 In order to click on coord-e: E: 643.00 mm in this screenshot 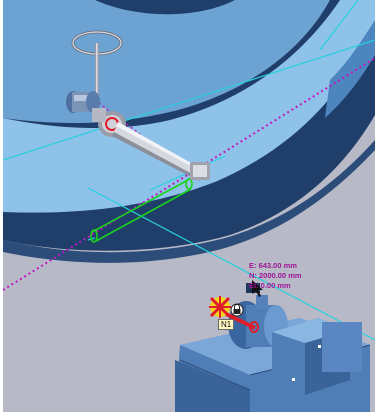, I will do `click(273, 265)`.